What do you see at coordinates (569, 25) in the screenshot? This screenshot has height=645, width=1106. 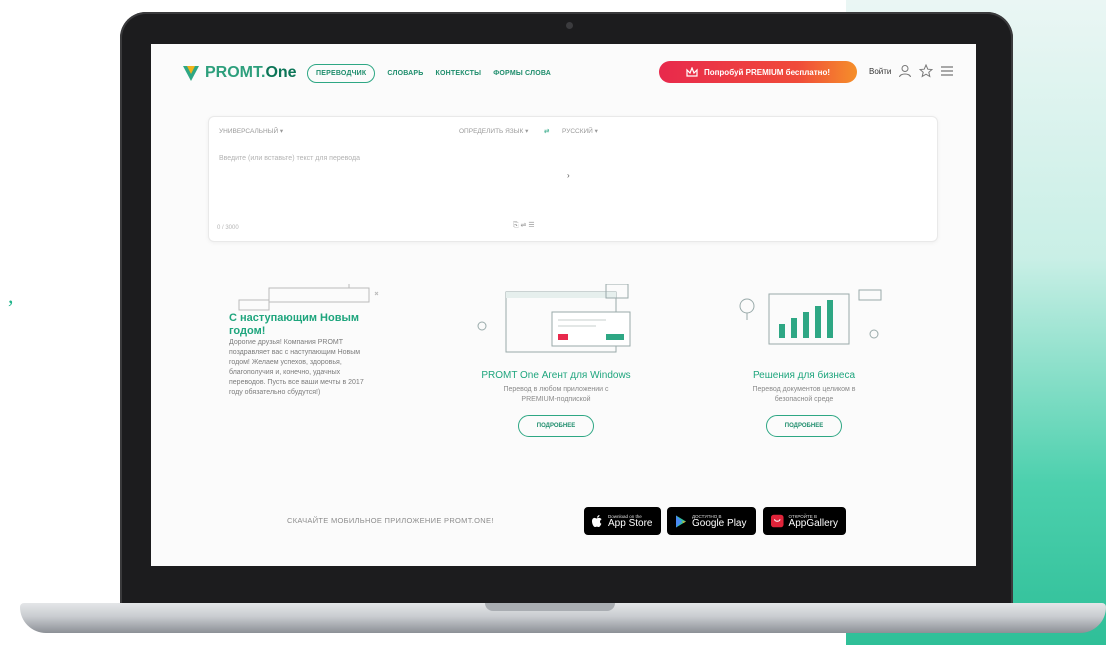 I see `laptop-camera` at bounding box center [569, 25].